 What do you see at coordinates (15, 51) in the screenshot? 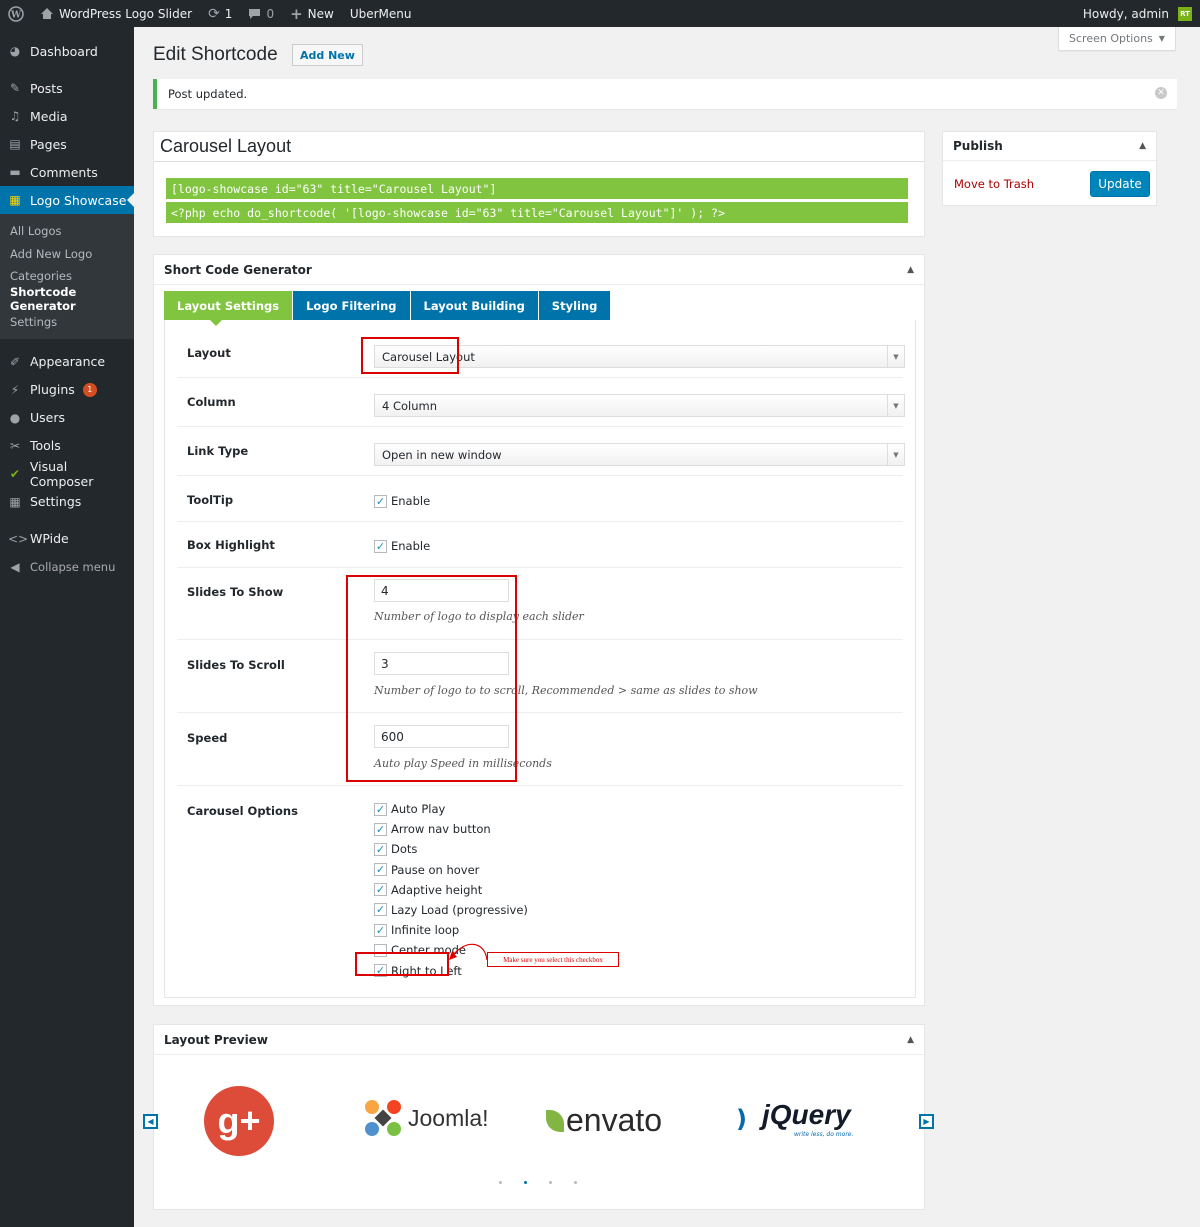
I see `dashboard-icon: ◕` at bounding box center [15, 51].